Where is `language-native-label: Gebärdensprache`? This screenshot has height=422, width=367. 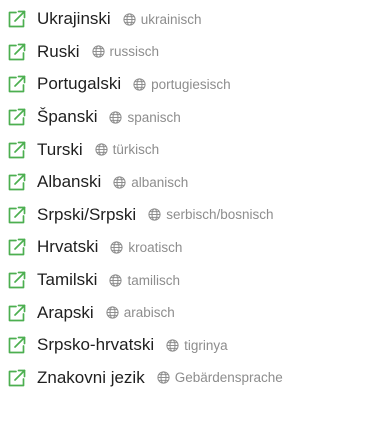 language-native-label: Gebärdensprache is located at coordinates (228, 378).